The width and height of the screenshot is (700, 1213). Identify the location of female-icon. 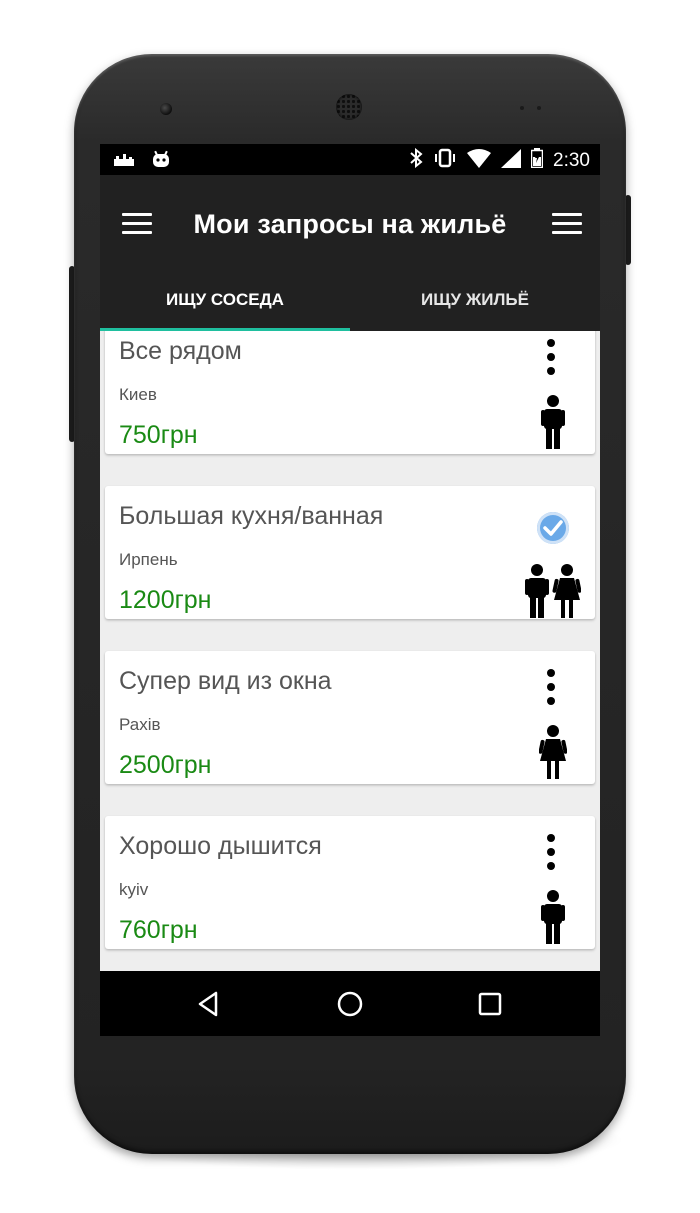
(553, 752).